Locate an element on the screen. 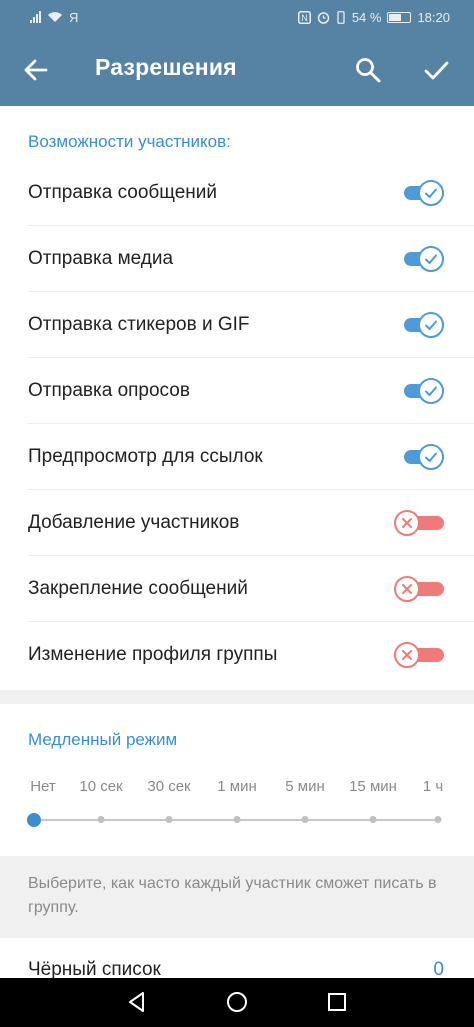  system-nav-bar is located at coordinates (237, 1002).